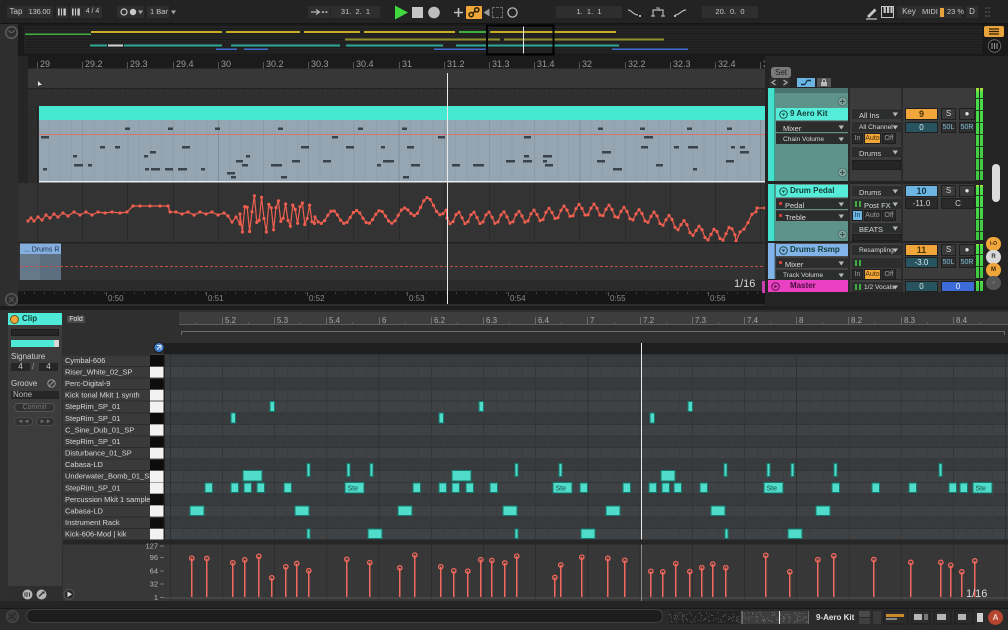  What do you see at coordinates (682, 64) in the screenshot?
I see `svg-text: 32.3` at bounding box center [682, 64].